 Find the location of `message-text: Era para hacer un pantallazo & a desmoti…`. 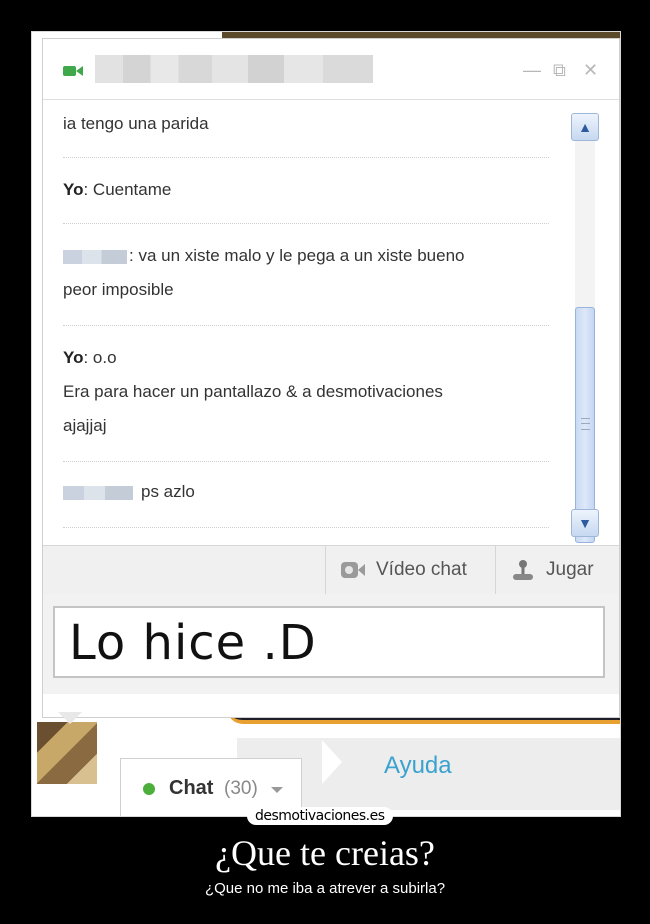

message-text: Era para hacer un pantallazo & a desmoti… is located at coordinates (253, 391).